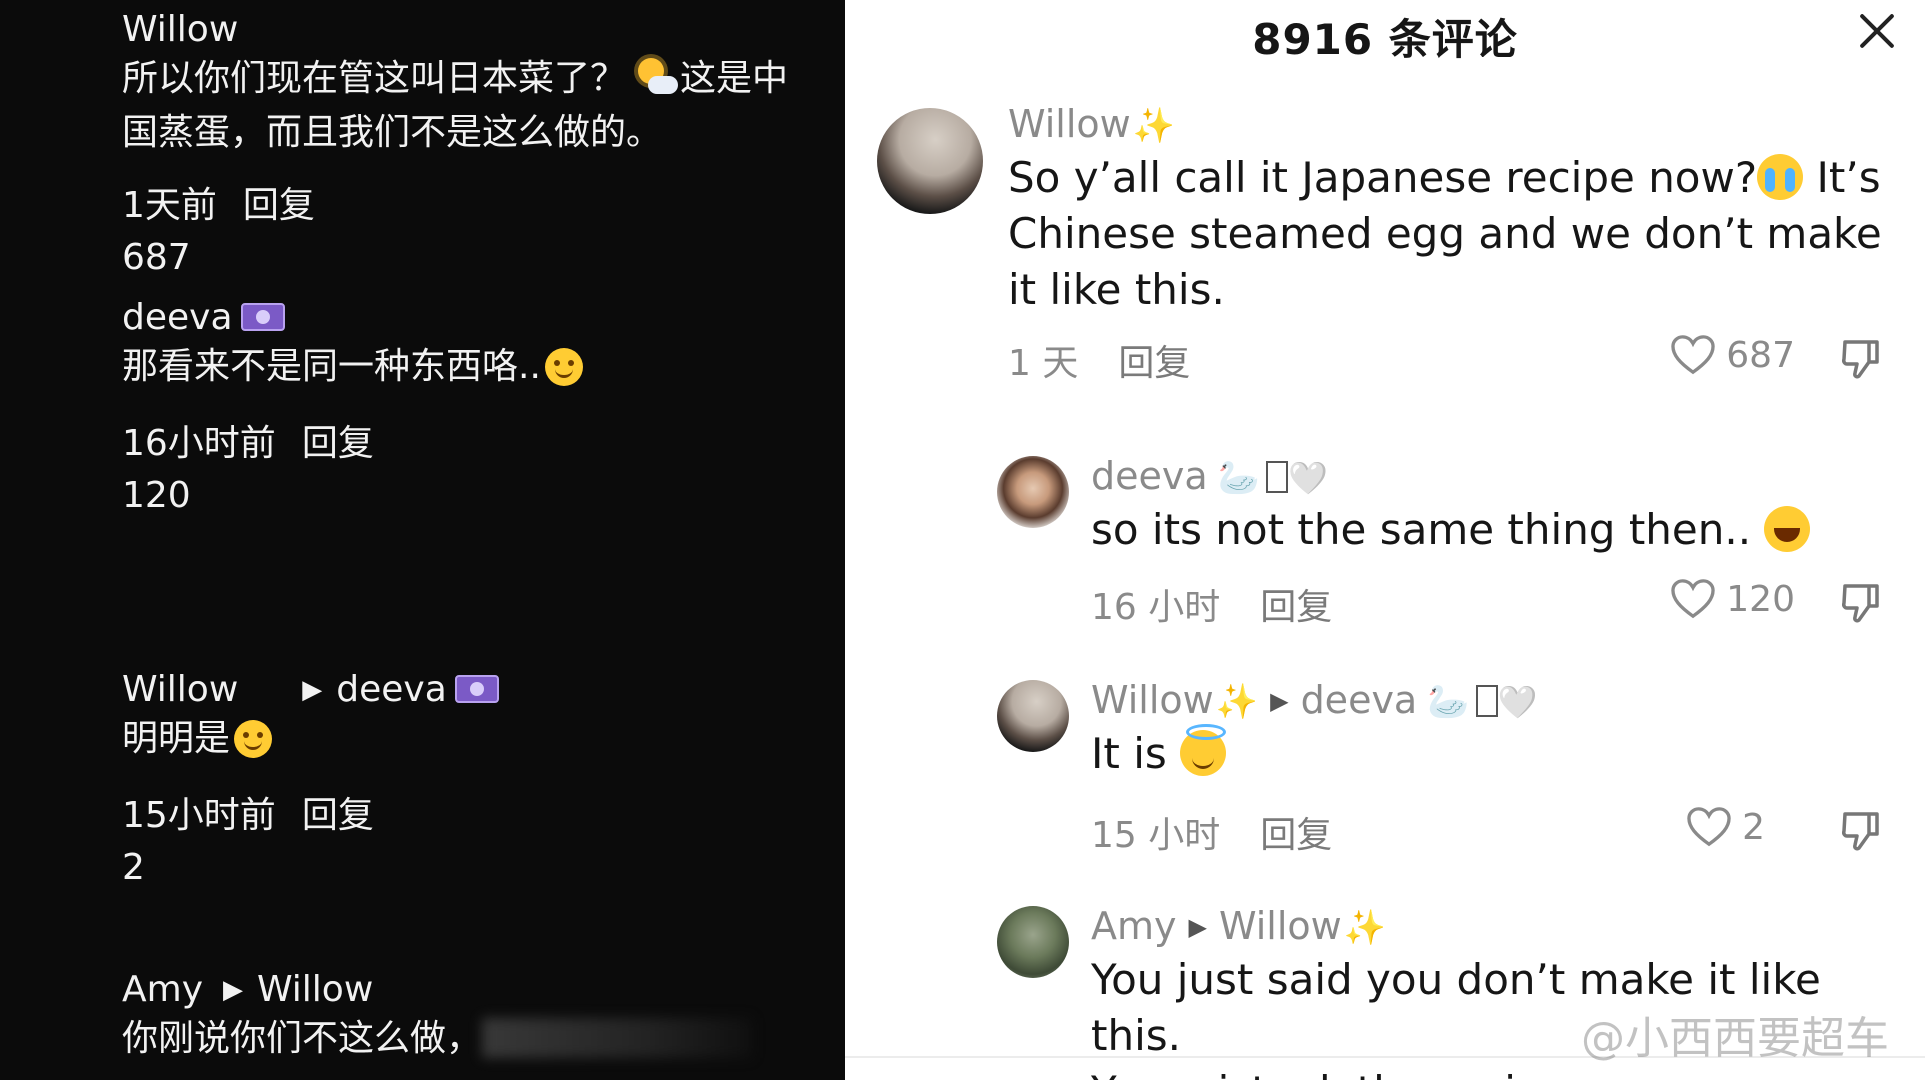 The height and width of the screenshot is (1080, 1925). Describe the element at coordinates (473, 816) in the screenshot. I see `comment-meta: 15小时前 回复` at that location.